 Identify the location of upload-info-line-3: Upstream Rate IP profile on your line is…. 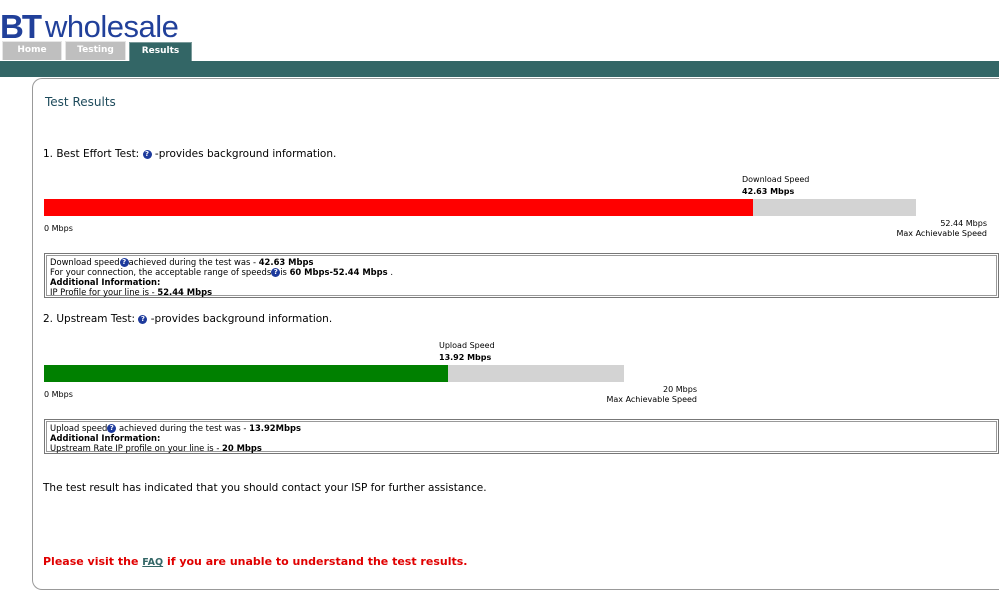
(156, 448).